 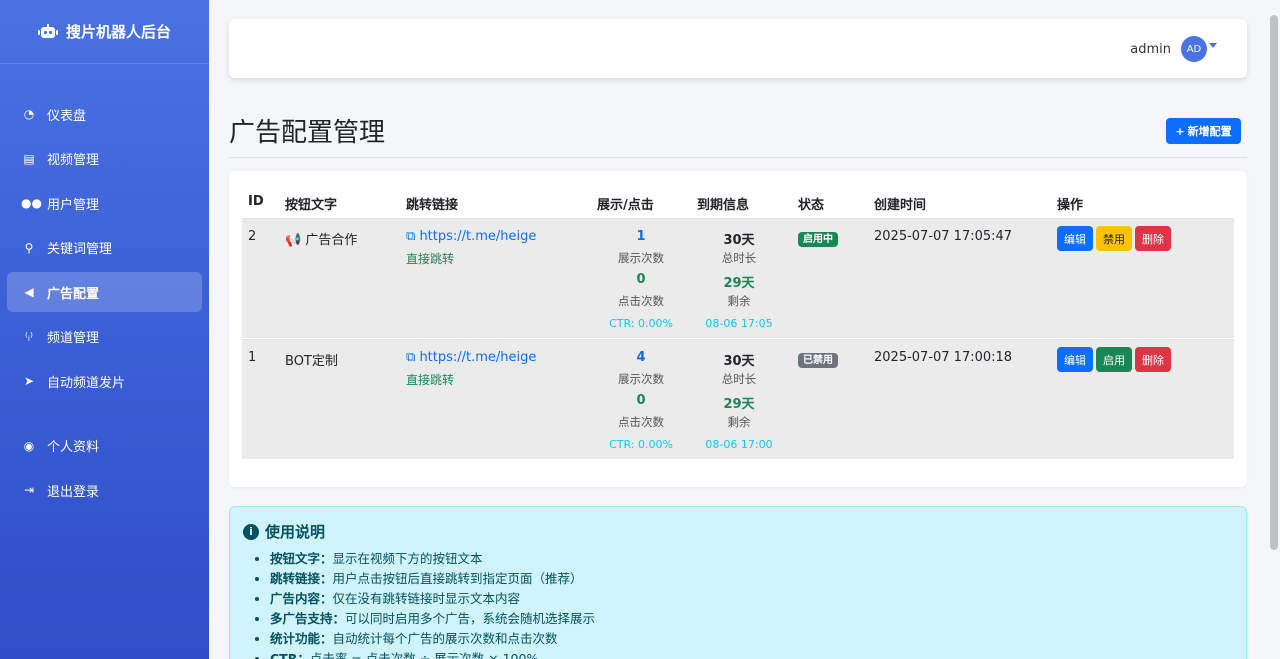 What do you see at coordinates (252, 357) in the screenshot?
I see `row-id: 1` at bounding box center [252, 357].